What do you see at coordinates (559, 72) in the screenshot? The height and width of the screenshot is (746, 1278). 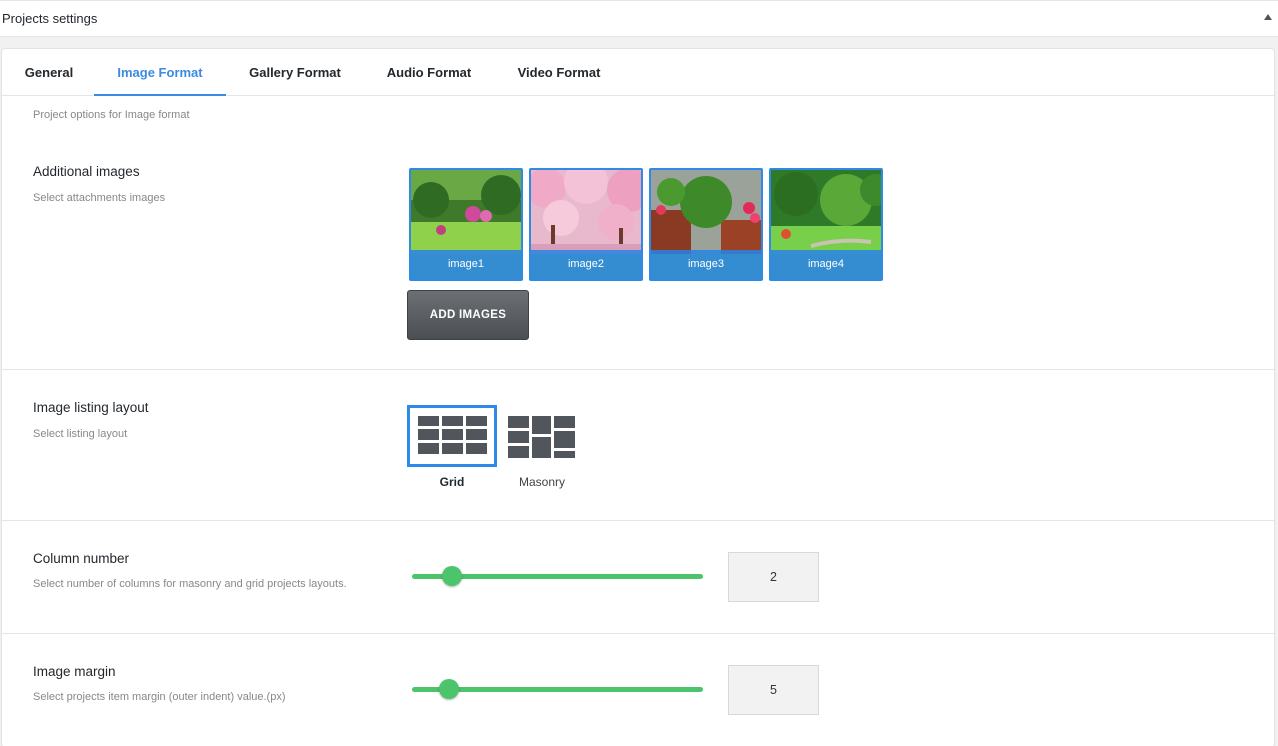 I see `tab-video-format: Video Format` at bounding box center [559, 72].